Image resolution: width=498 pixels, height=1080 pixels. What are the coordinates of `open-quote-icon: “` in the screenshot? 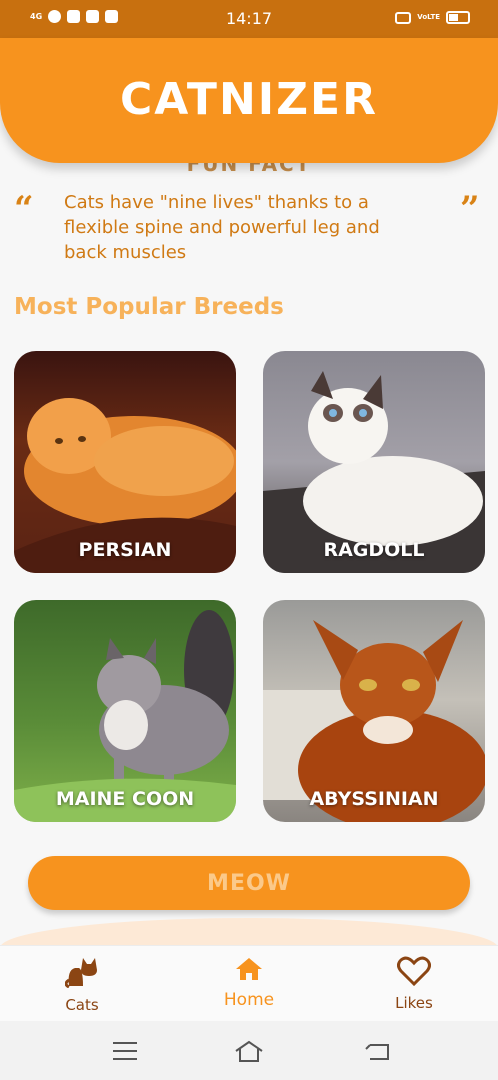 It's located at (24, 209).